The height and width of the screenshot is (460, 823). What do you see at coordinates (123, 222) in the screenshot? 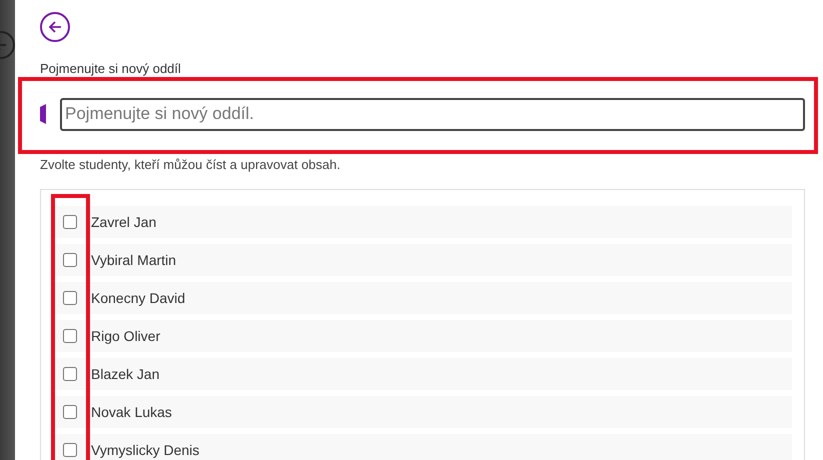
I see `student-name: Zavrel Jan` at bounding box center [123, 222].